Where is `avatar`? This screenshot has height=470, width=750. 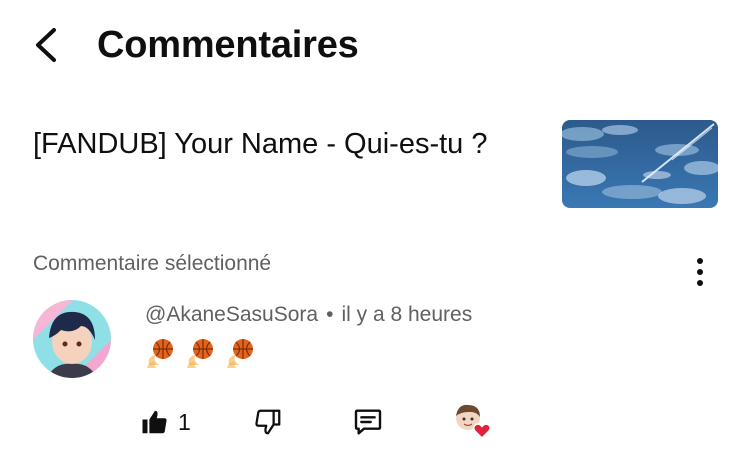 avatar is located at coordinates (72, 339).